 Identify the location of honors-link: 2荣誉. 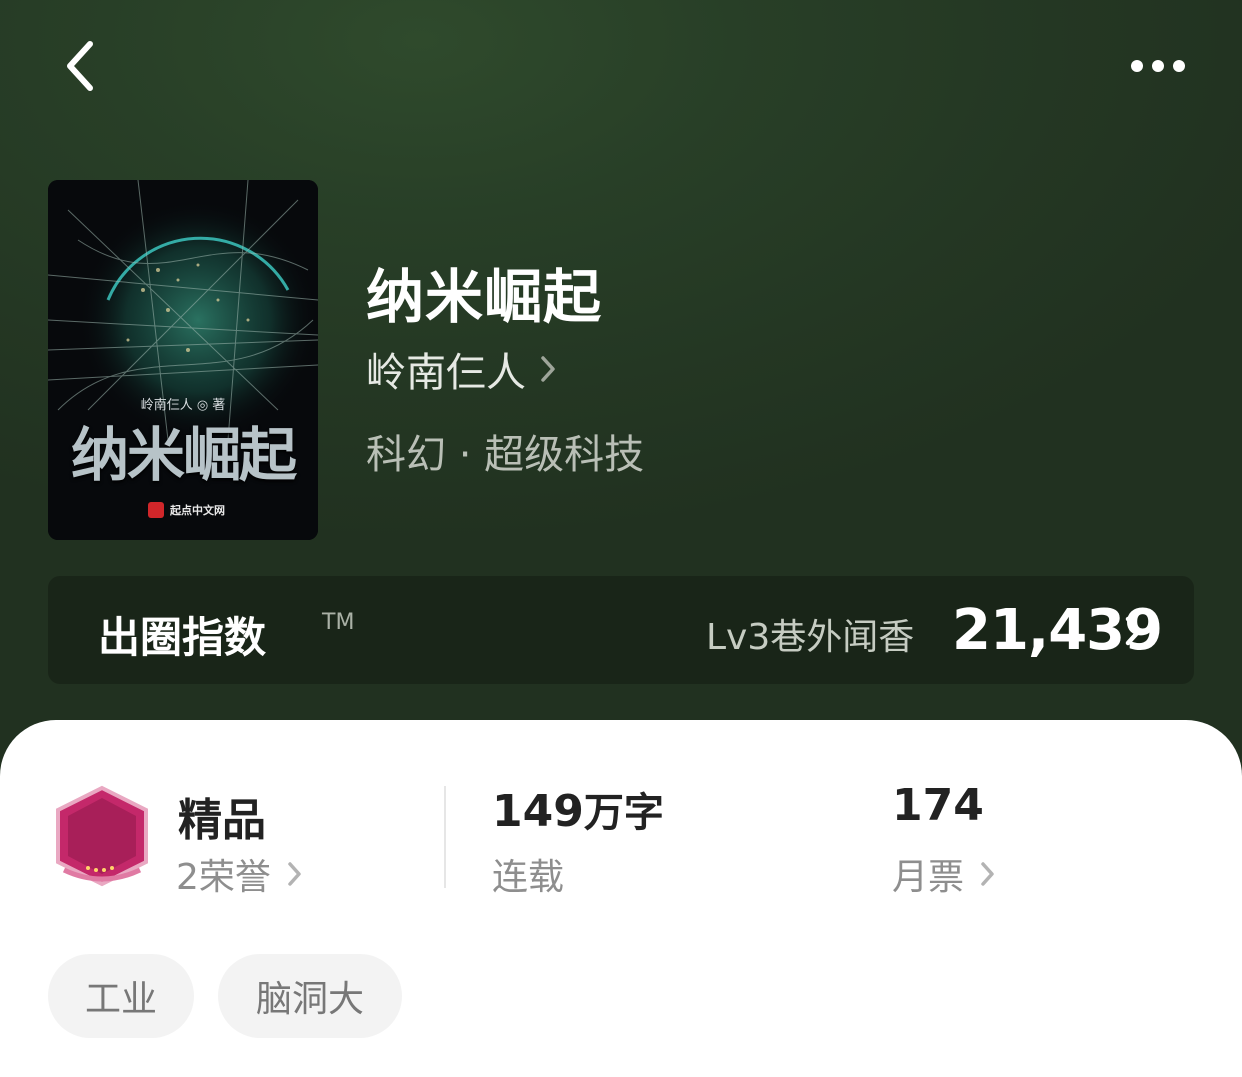
(239, 874).